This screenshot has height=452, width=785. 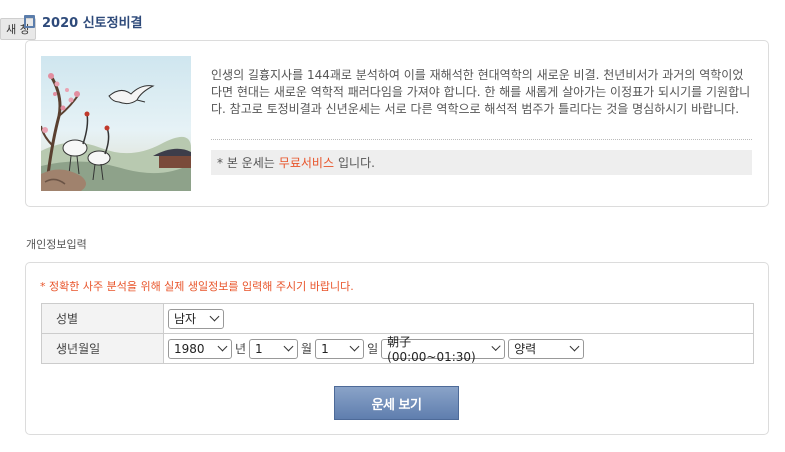 I want to click on hour-select: 朝子(00:00~01:30), so click(x=443, y=349).